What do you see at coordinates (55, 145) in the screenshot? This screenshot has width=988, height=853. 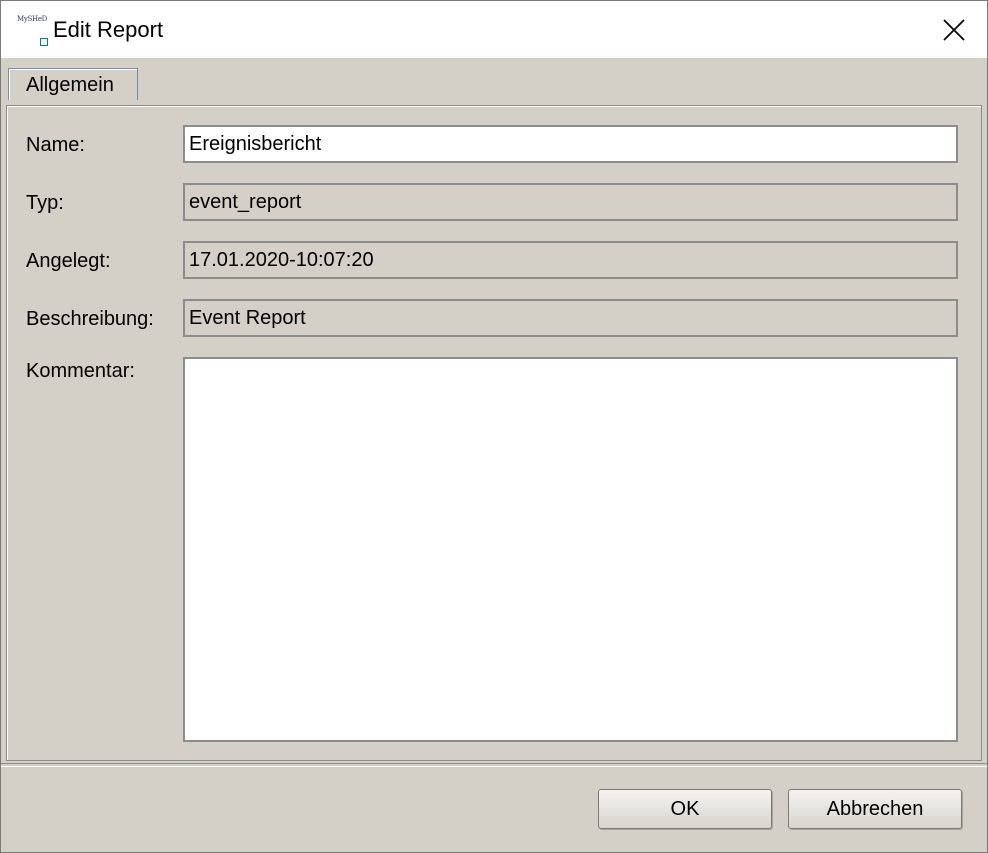 I see `name-label: Name:` at bounding box center [55, 145].